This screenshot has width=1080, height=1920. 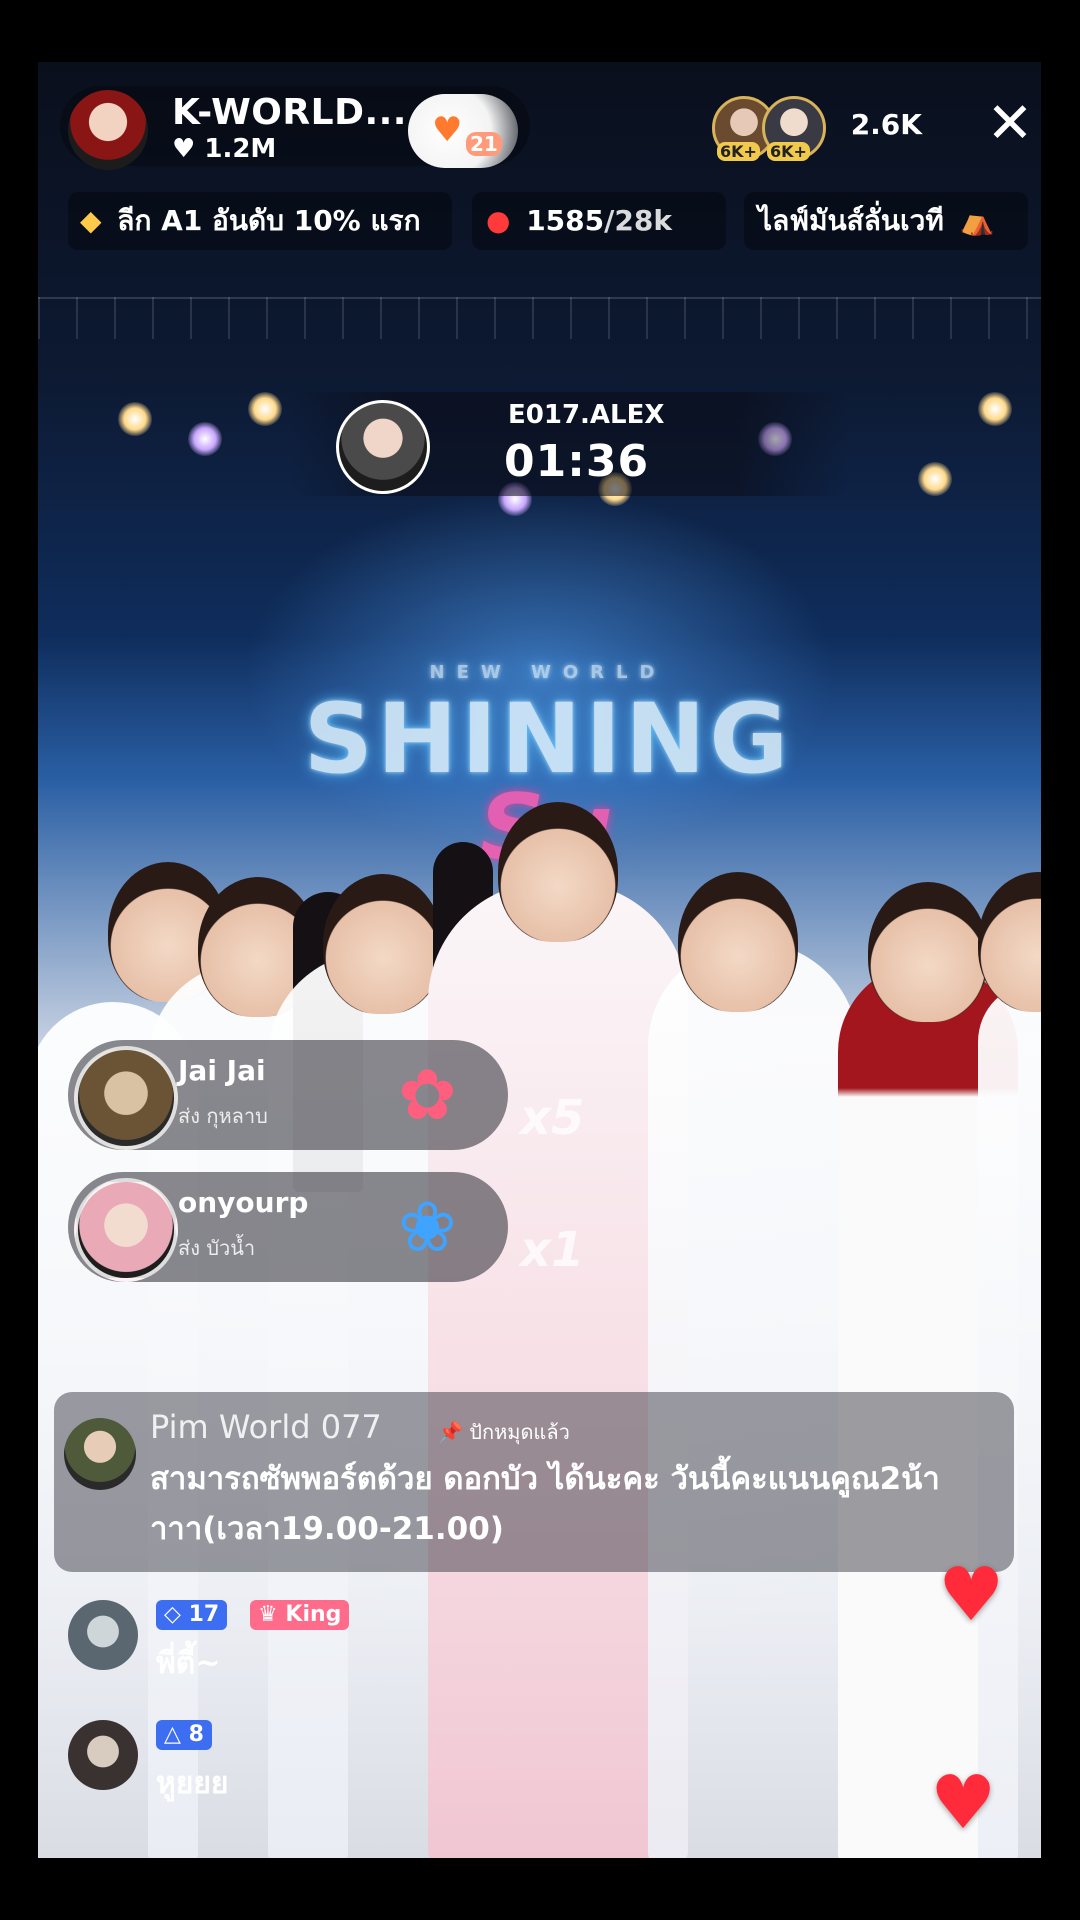 I want to click on league-label: ลีก A1 อันดับ 10% แรก, so click(x=269, y=220).